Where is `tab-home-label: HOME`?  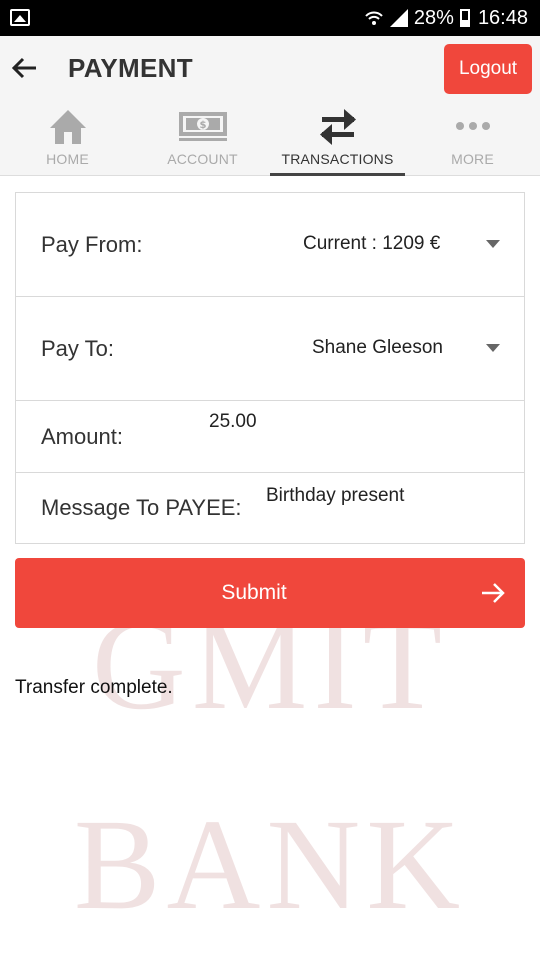
tab-home-label: HOME is located at coordinates (67, 159).